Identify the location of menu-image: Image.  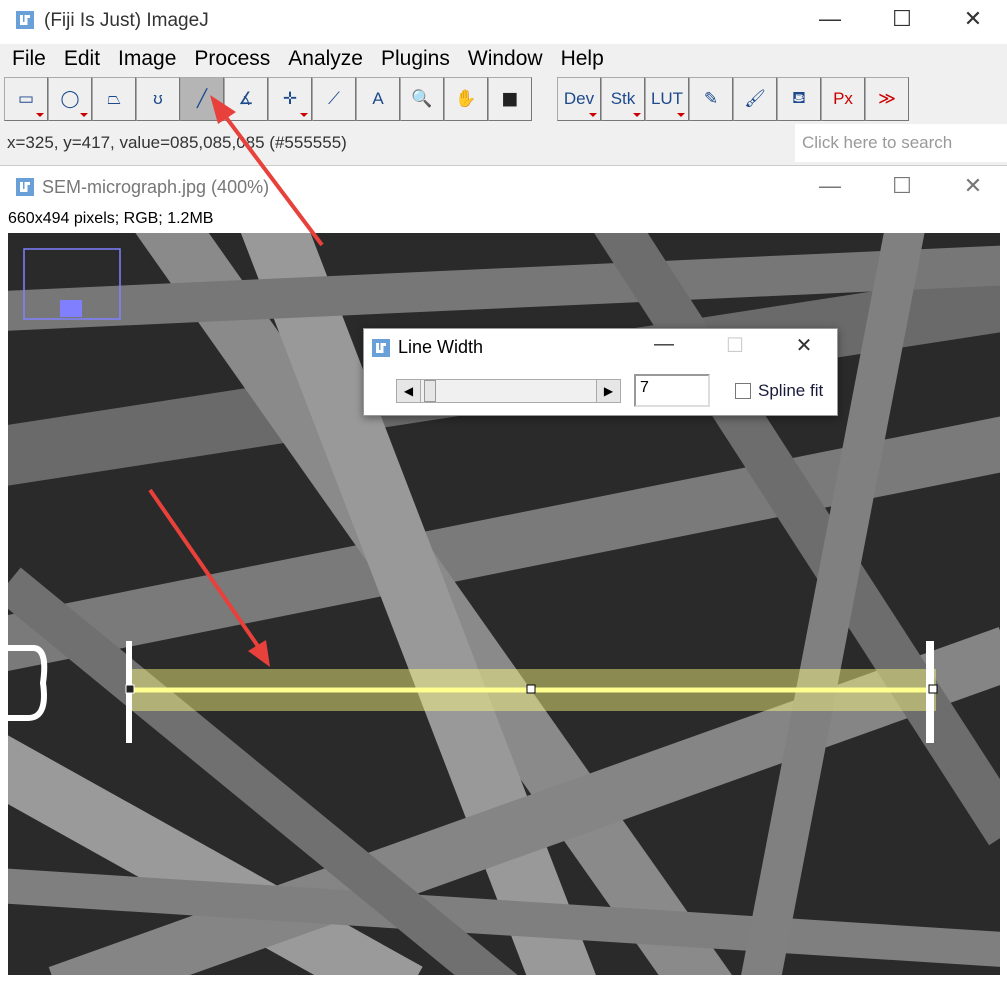
(147, 59).